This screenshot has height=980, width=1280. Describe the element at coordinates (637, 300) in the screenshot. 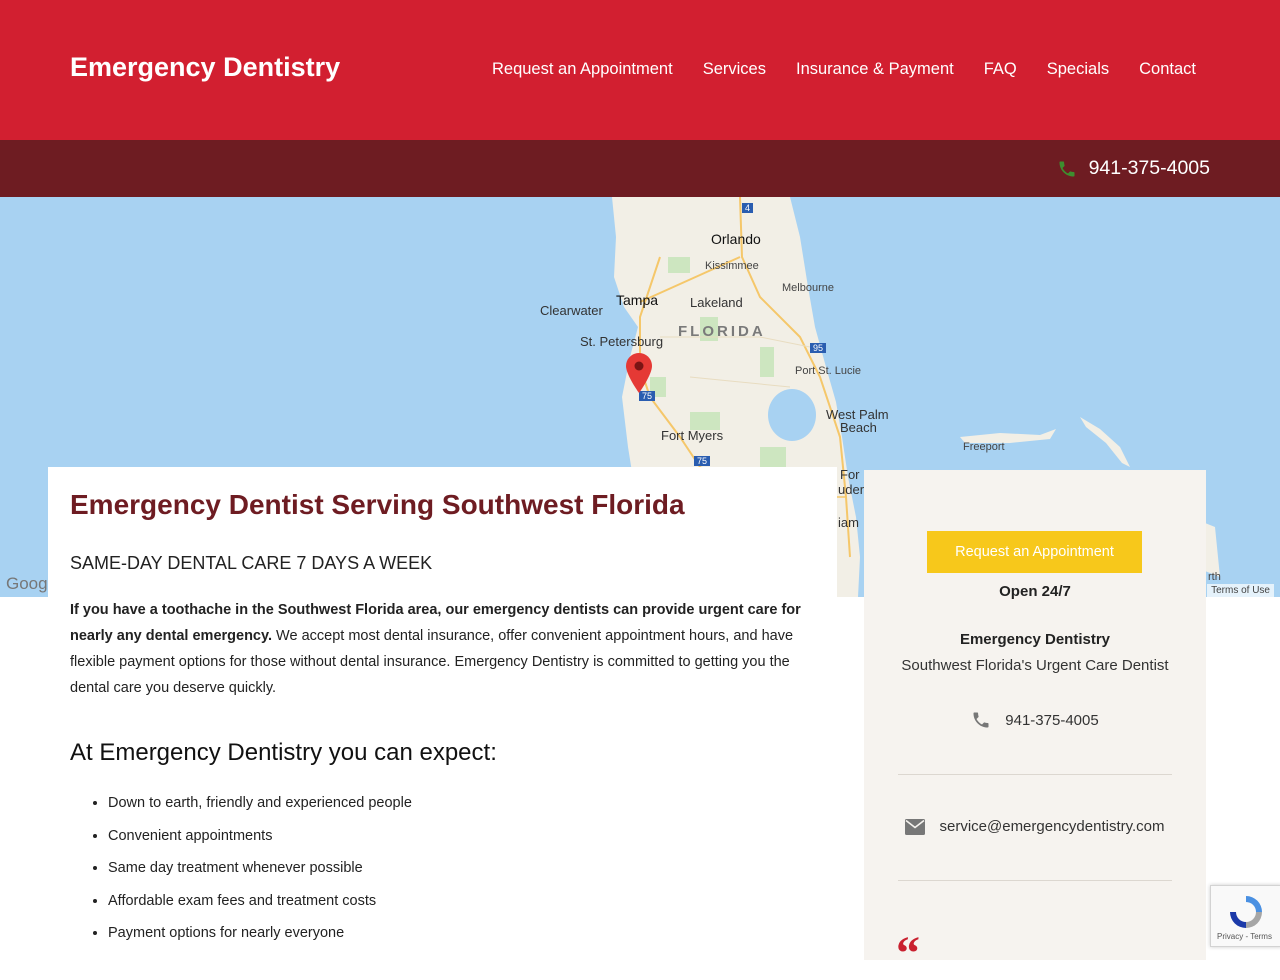

I see `map-label-tampa: Tampa` at that location.